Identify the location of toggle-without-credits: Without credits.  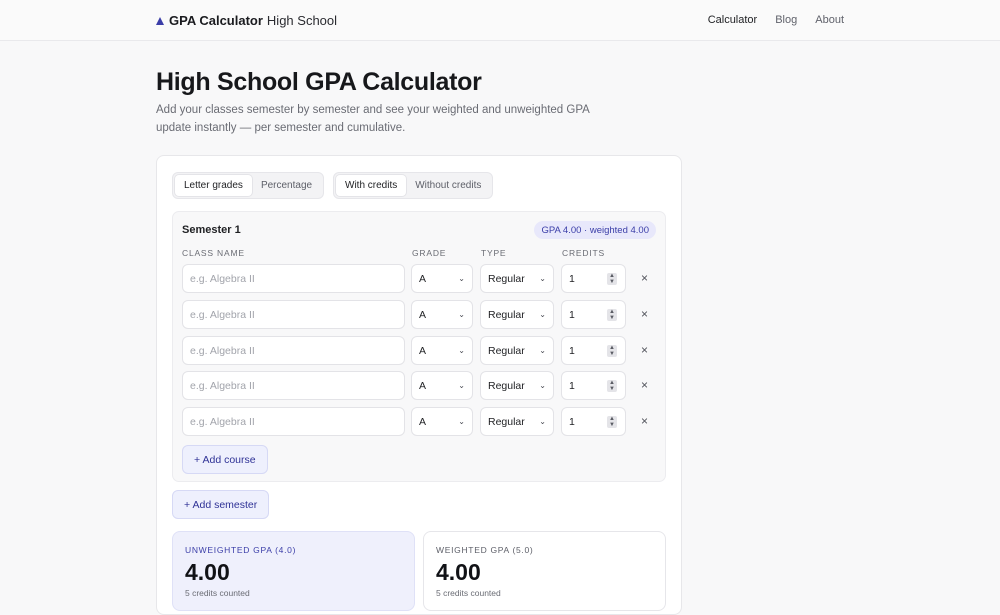
(448, 185).